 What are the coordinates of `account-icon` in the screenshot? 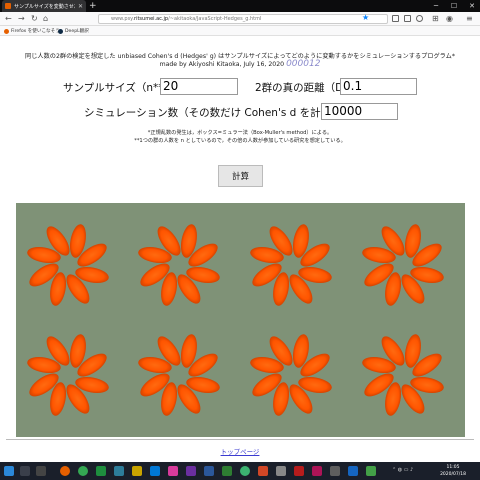 It's located at (419, 18).